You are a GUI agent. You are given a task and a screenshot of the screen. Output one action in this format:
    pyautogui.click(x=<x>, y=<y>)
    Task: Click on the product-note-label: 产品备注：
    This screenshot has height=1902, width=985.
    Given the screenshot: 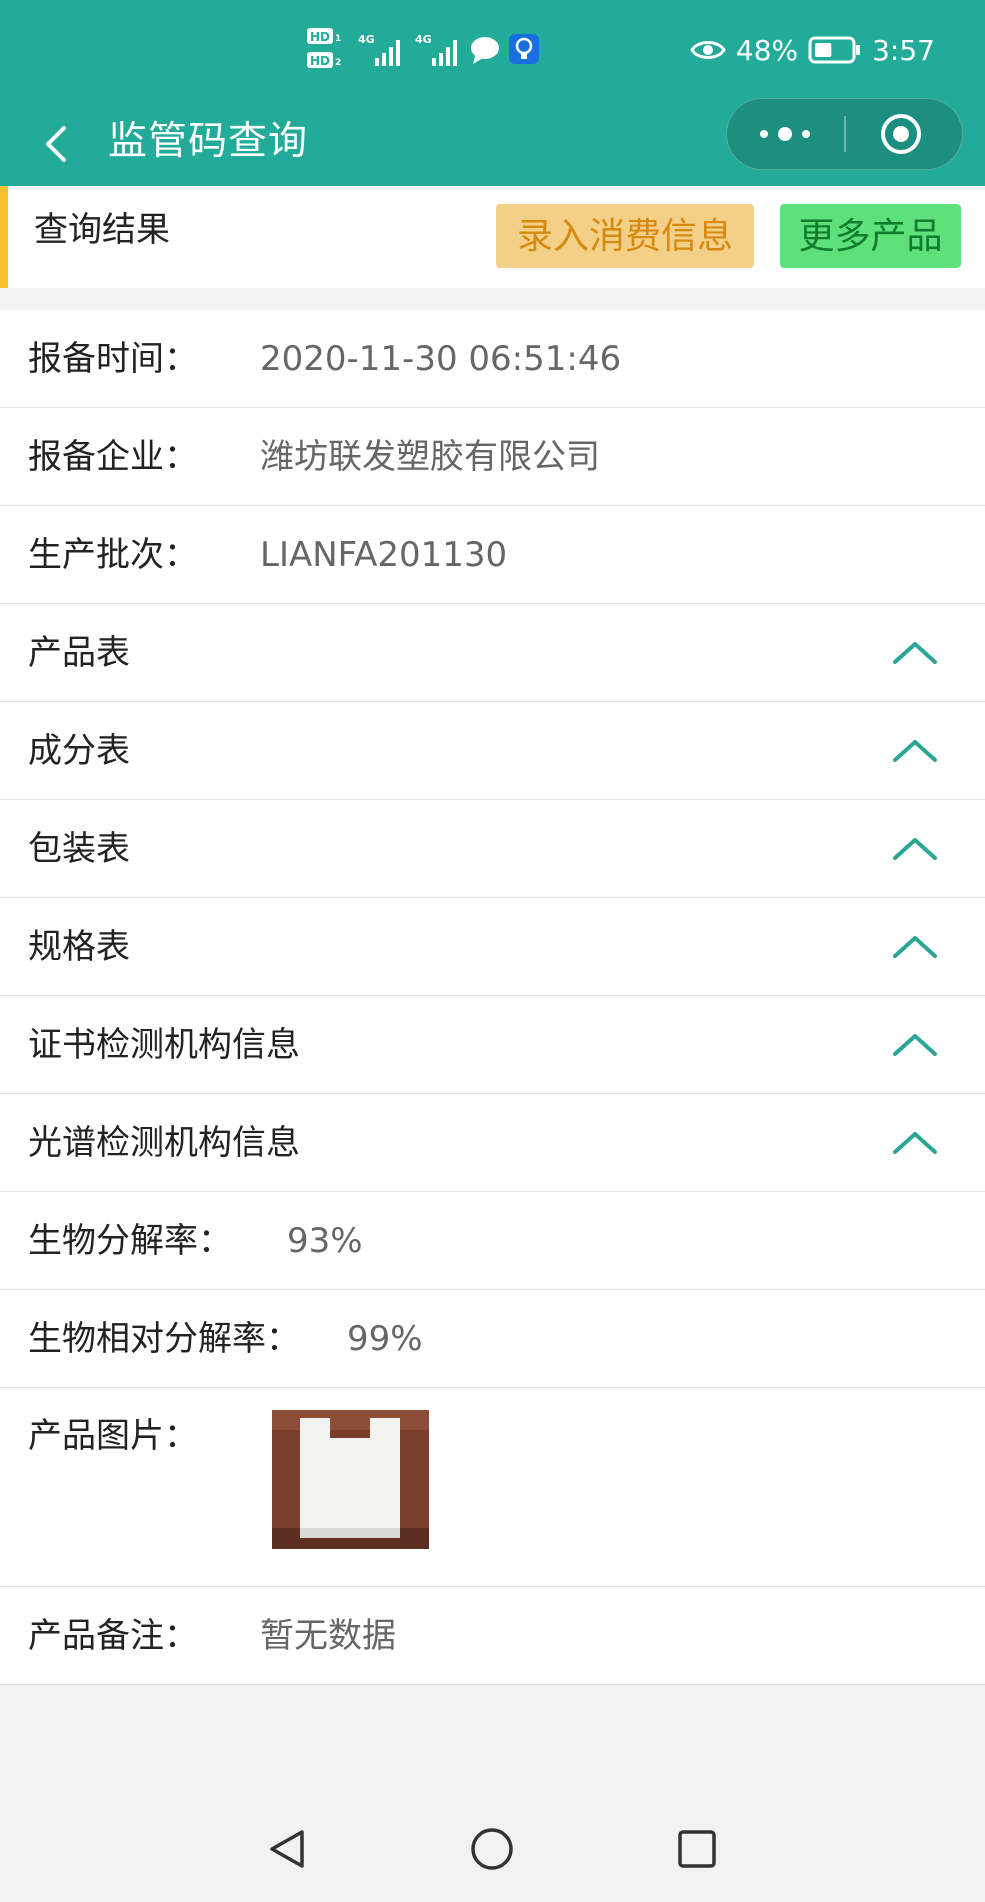 What is the action you would take?
    pyautogui.click(x=113, y=1636)
    